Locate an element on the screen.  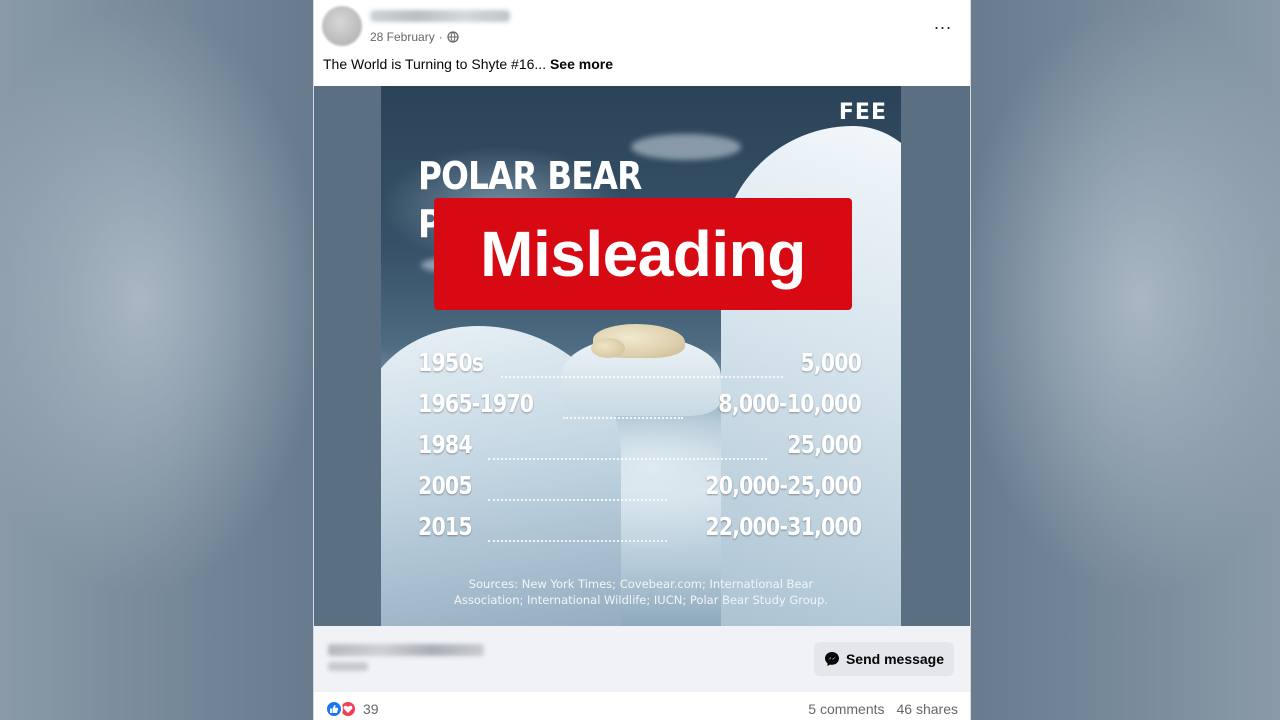
table-row: 1984 25,000 is located at coordinates (640, 450).